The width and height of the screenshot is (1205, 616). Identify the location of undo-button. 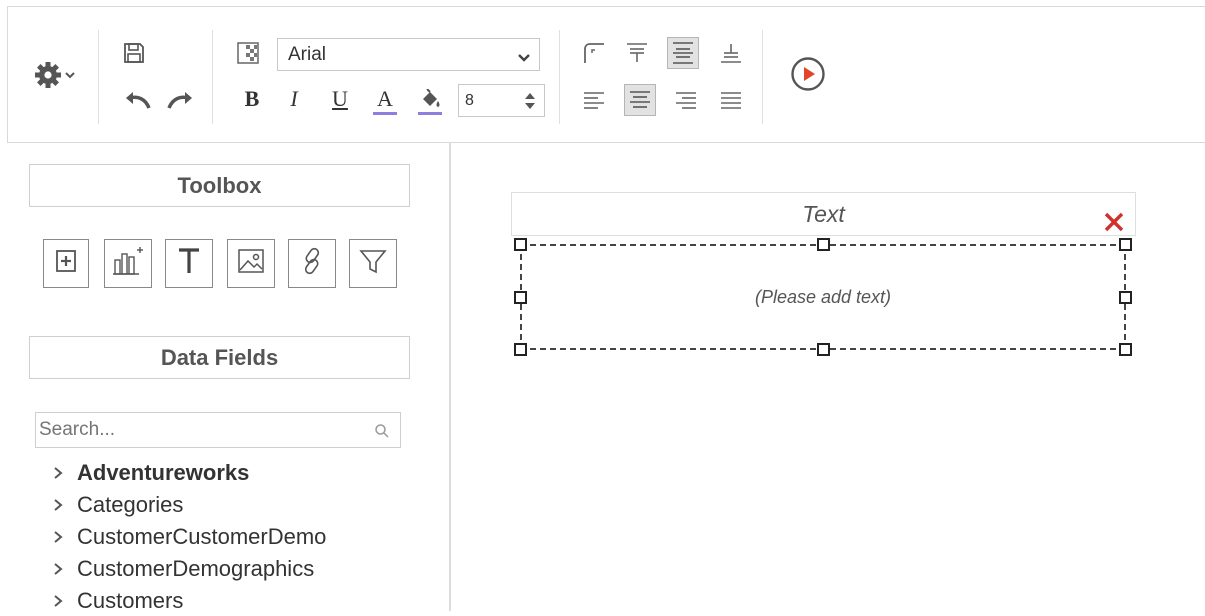
(138, 100).